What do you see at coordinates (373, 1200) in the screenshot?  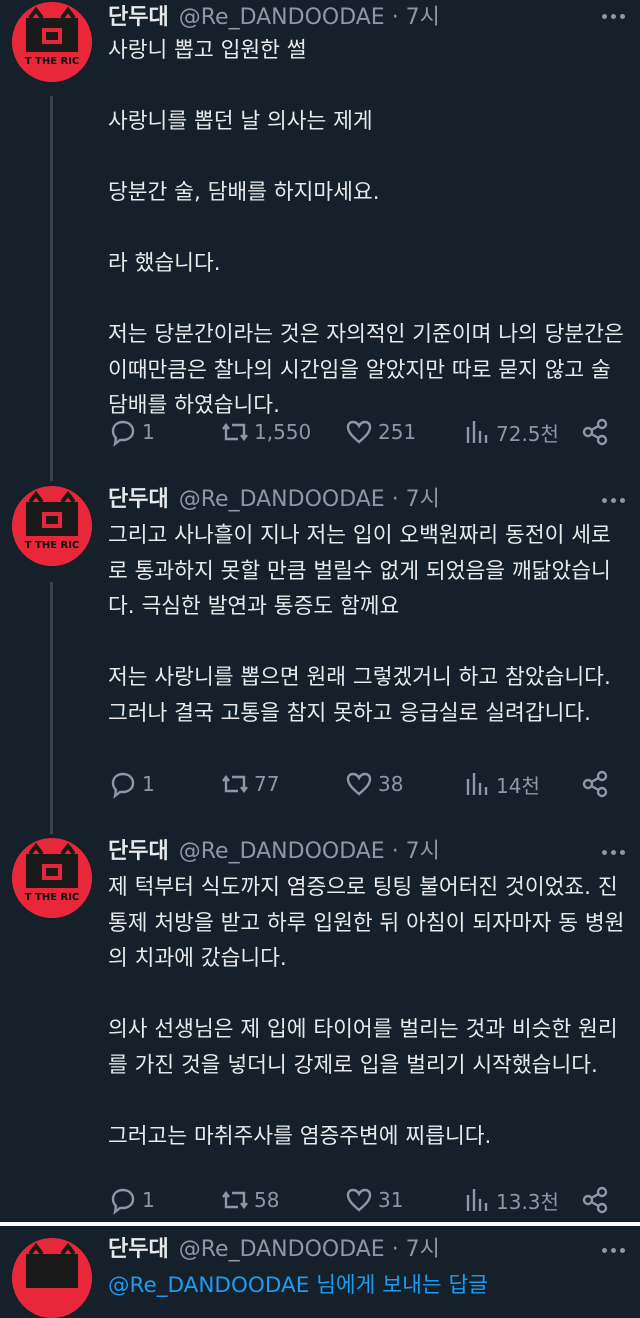 I see `like-button: 31` at bounding box center [373, 1200].